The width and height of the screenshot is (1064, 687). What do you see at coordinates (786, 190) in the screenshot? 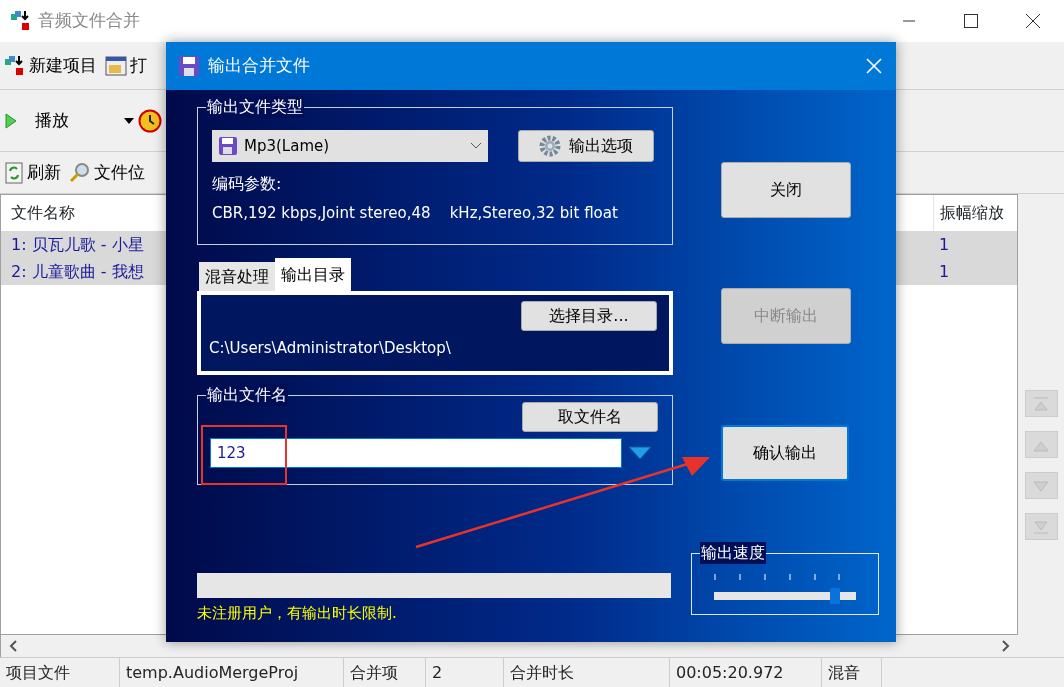
I see `dialog-button: 关闭` at bounding box center [786, 190].